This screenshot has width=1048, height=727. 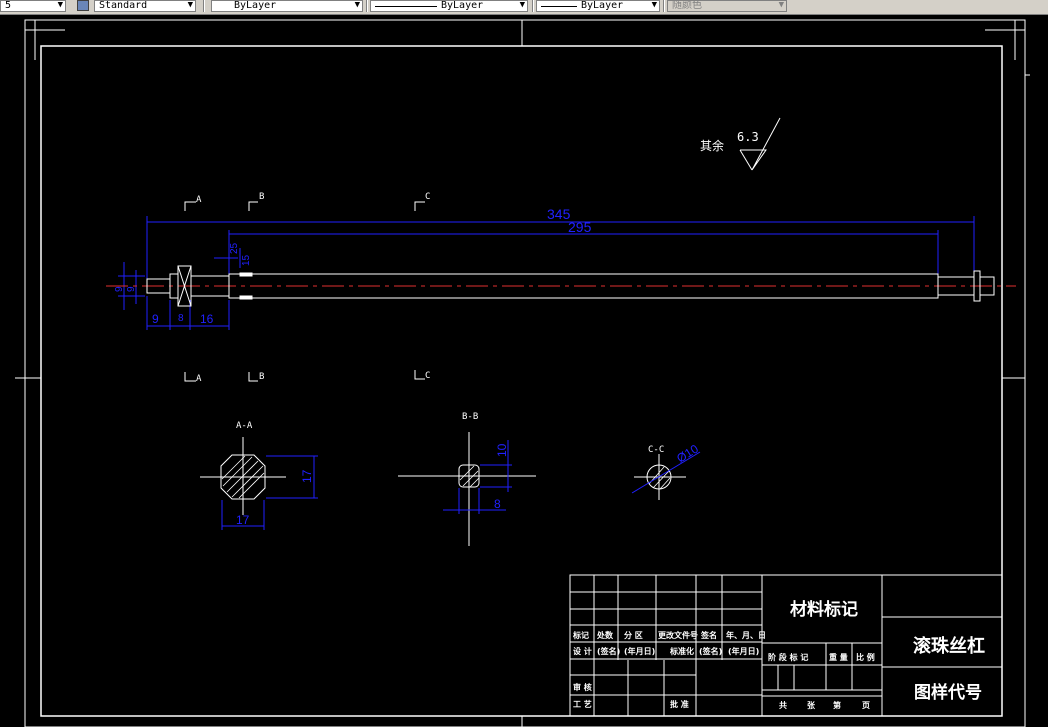 What do you see at coordinates (119, 289) in the screenshot?
I see `dim-9a: 9` at bounding box center [119, 289].